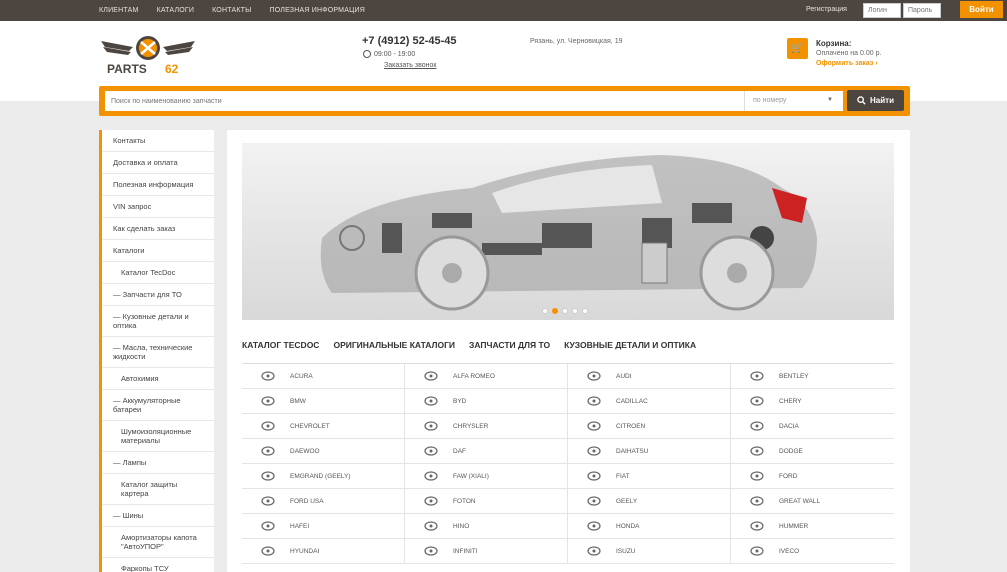 The width and height of the screenshot is (1007, 572). What do you see at coordinates (812, 526) in the screenshot?
I see `brand-item: HUMMER` at bounding box center [812, 526].